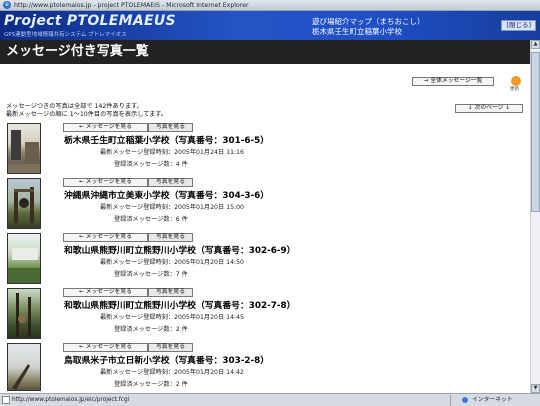  I want to click on scroll-down-arrow-icon: ▼, so click(535, 388).